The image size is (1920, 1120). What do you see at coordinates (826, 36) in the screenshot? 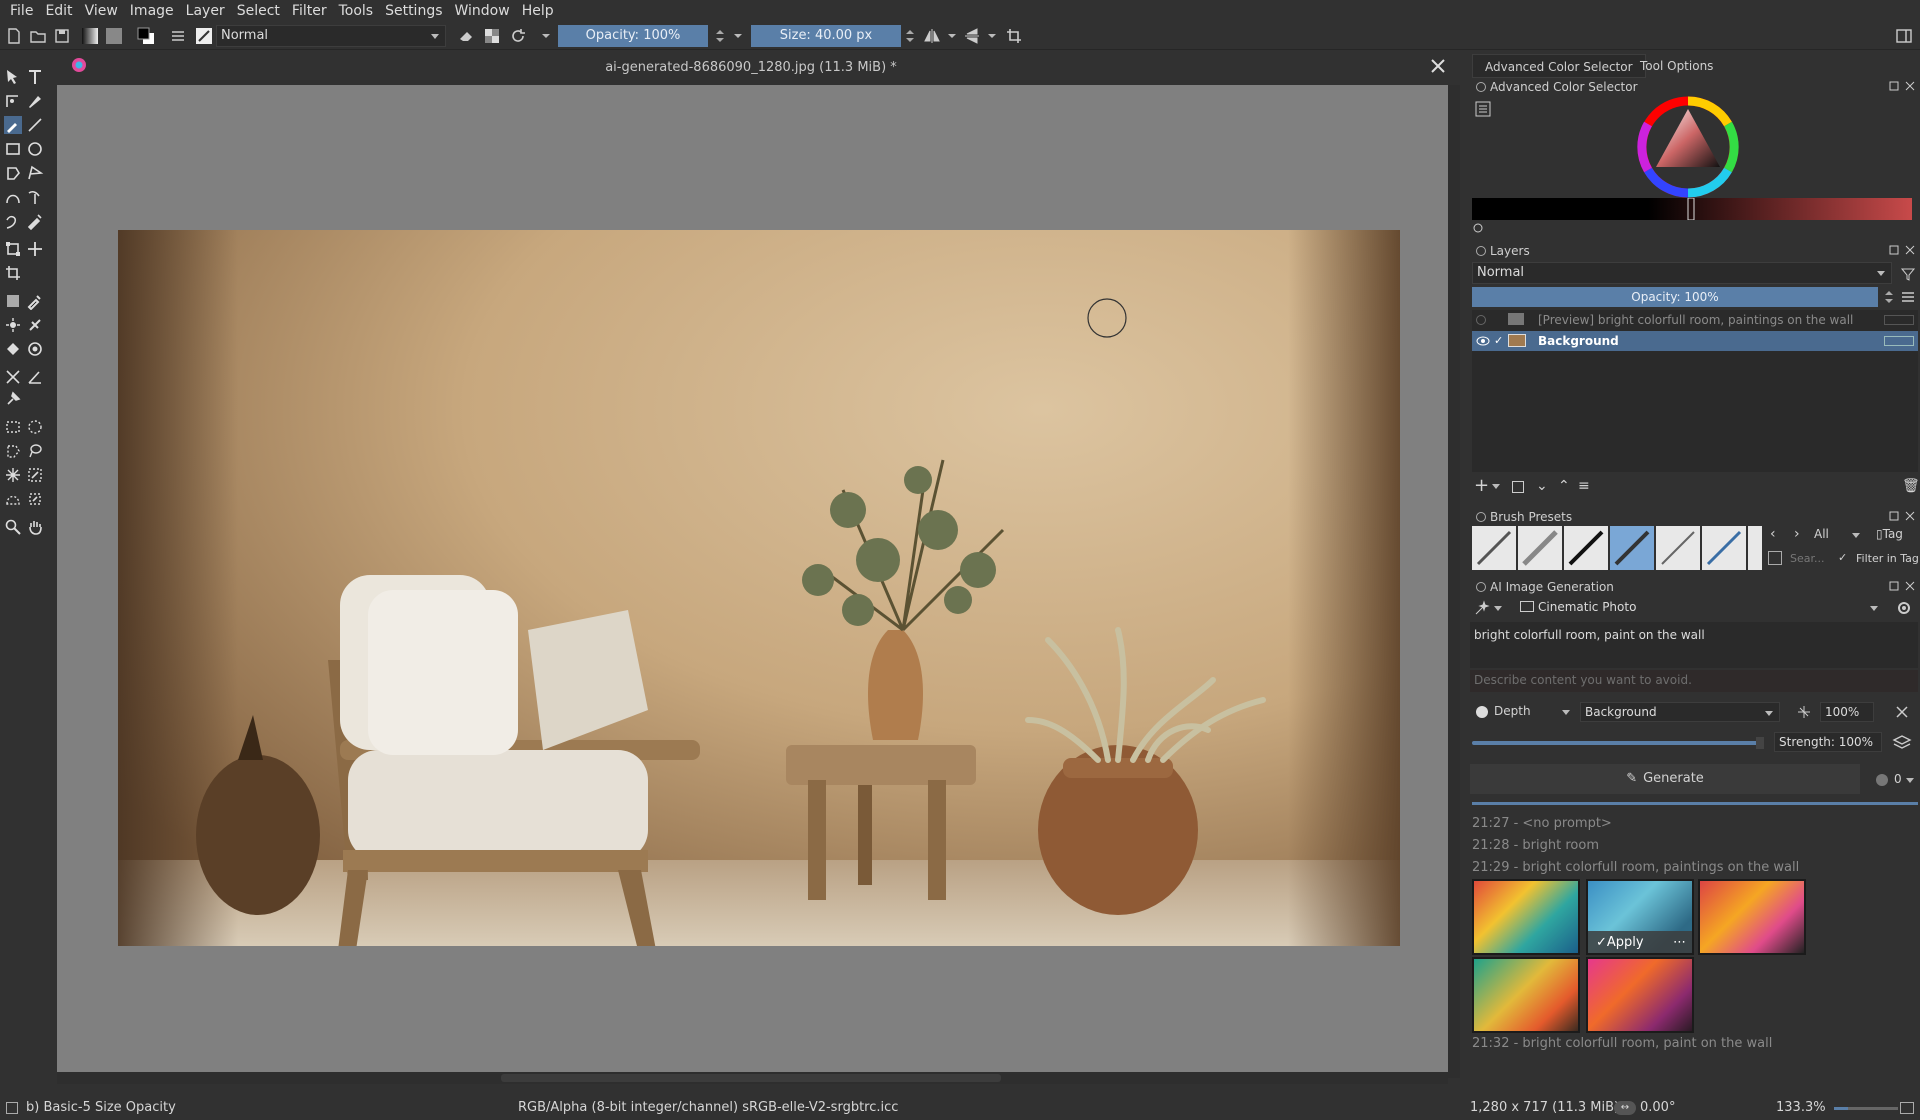
I see `size-slider: Size: 40.00 px` at bounding box center [826, 36].